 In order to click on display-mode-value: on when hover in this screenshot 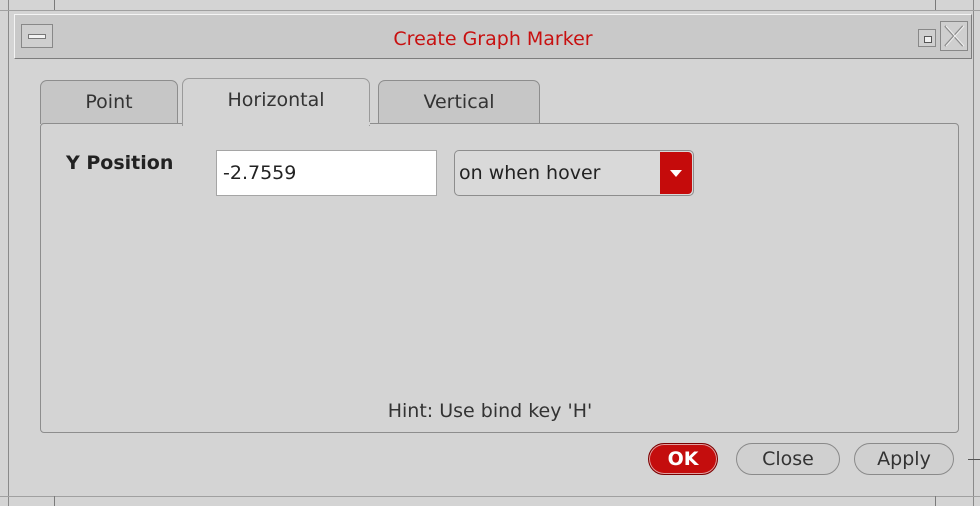, I will do `click(530, 173)`.